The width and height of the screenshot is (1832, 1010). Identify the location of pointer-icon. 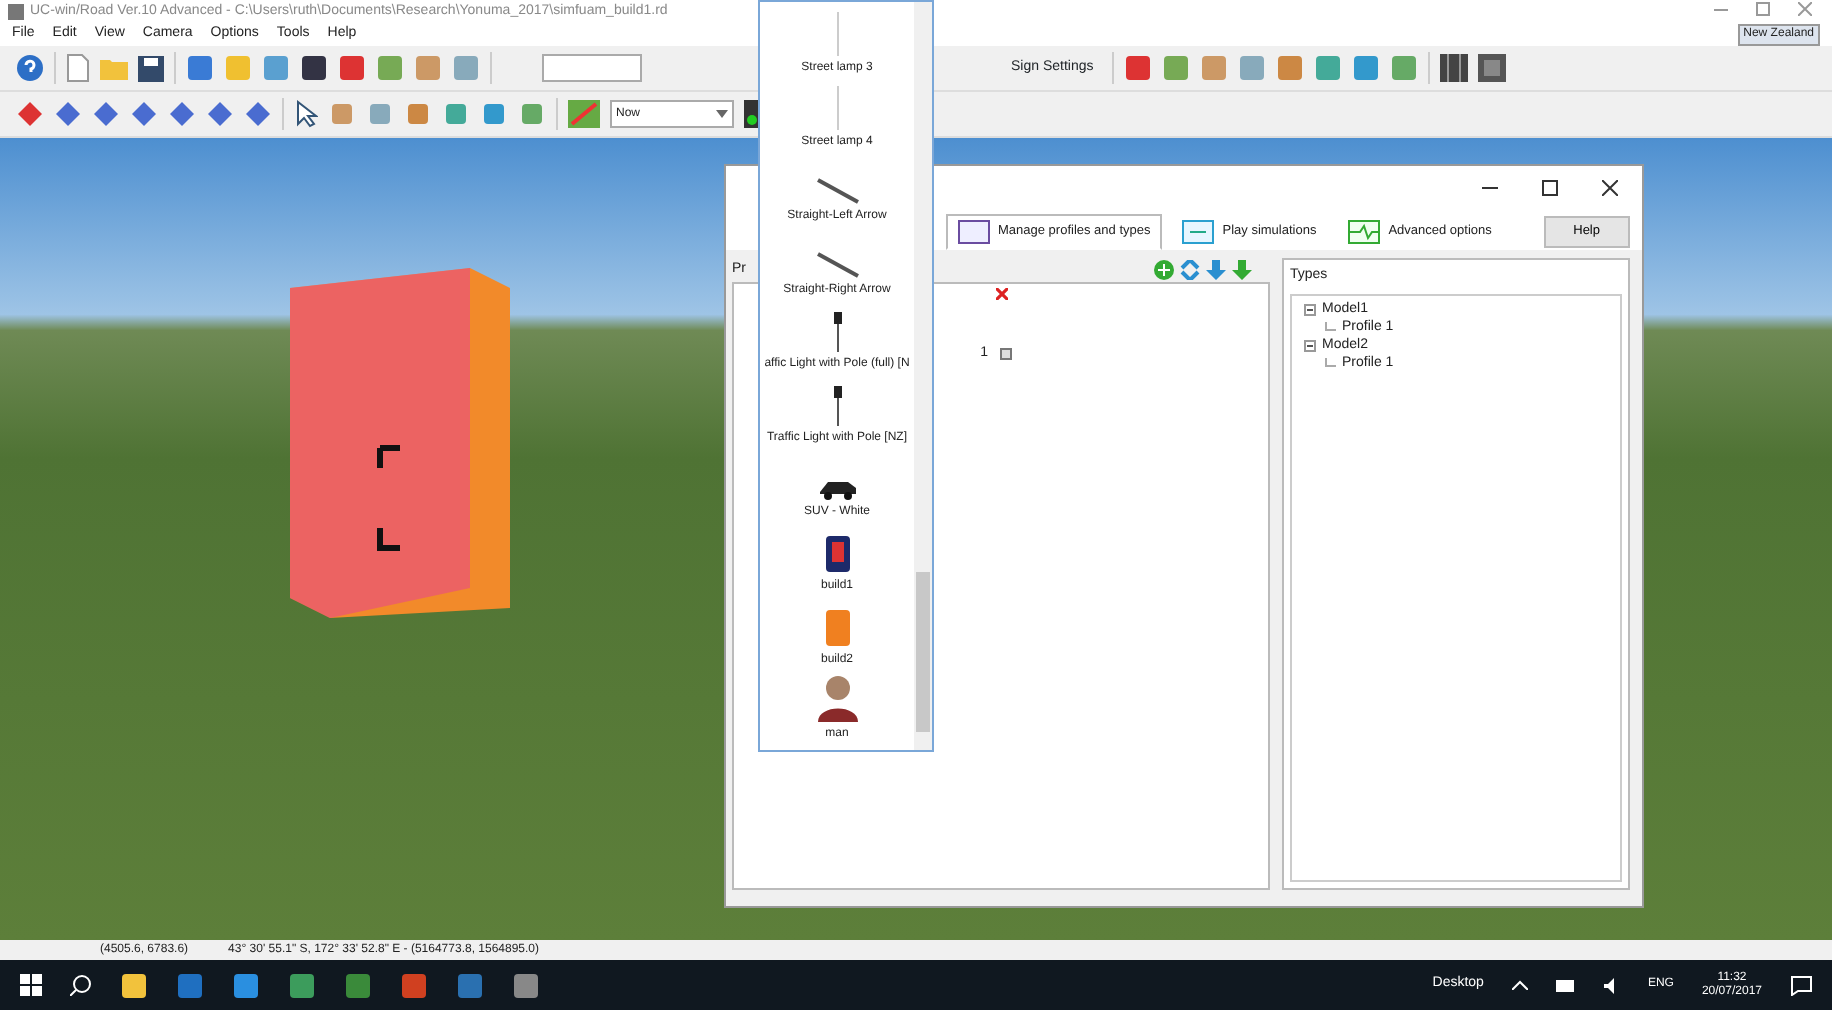
(306, 114).